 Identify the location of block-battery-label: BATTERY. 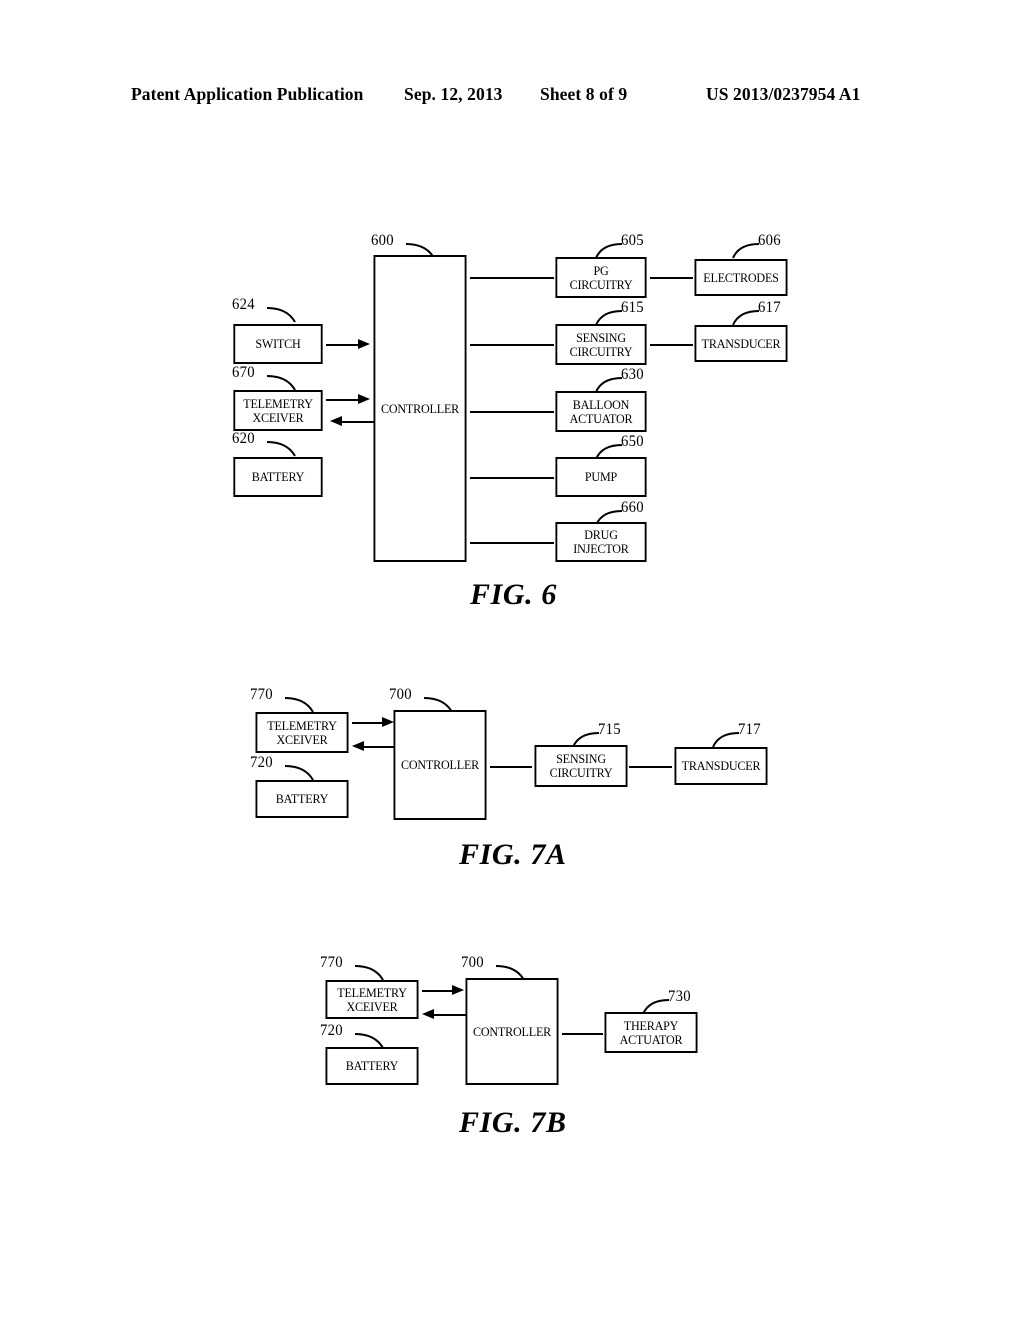
(278, 477).